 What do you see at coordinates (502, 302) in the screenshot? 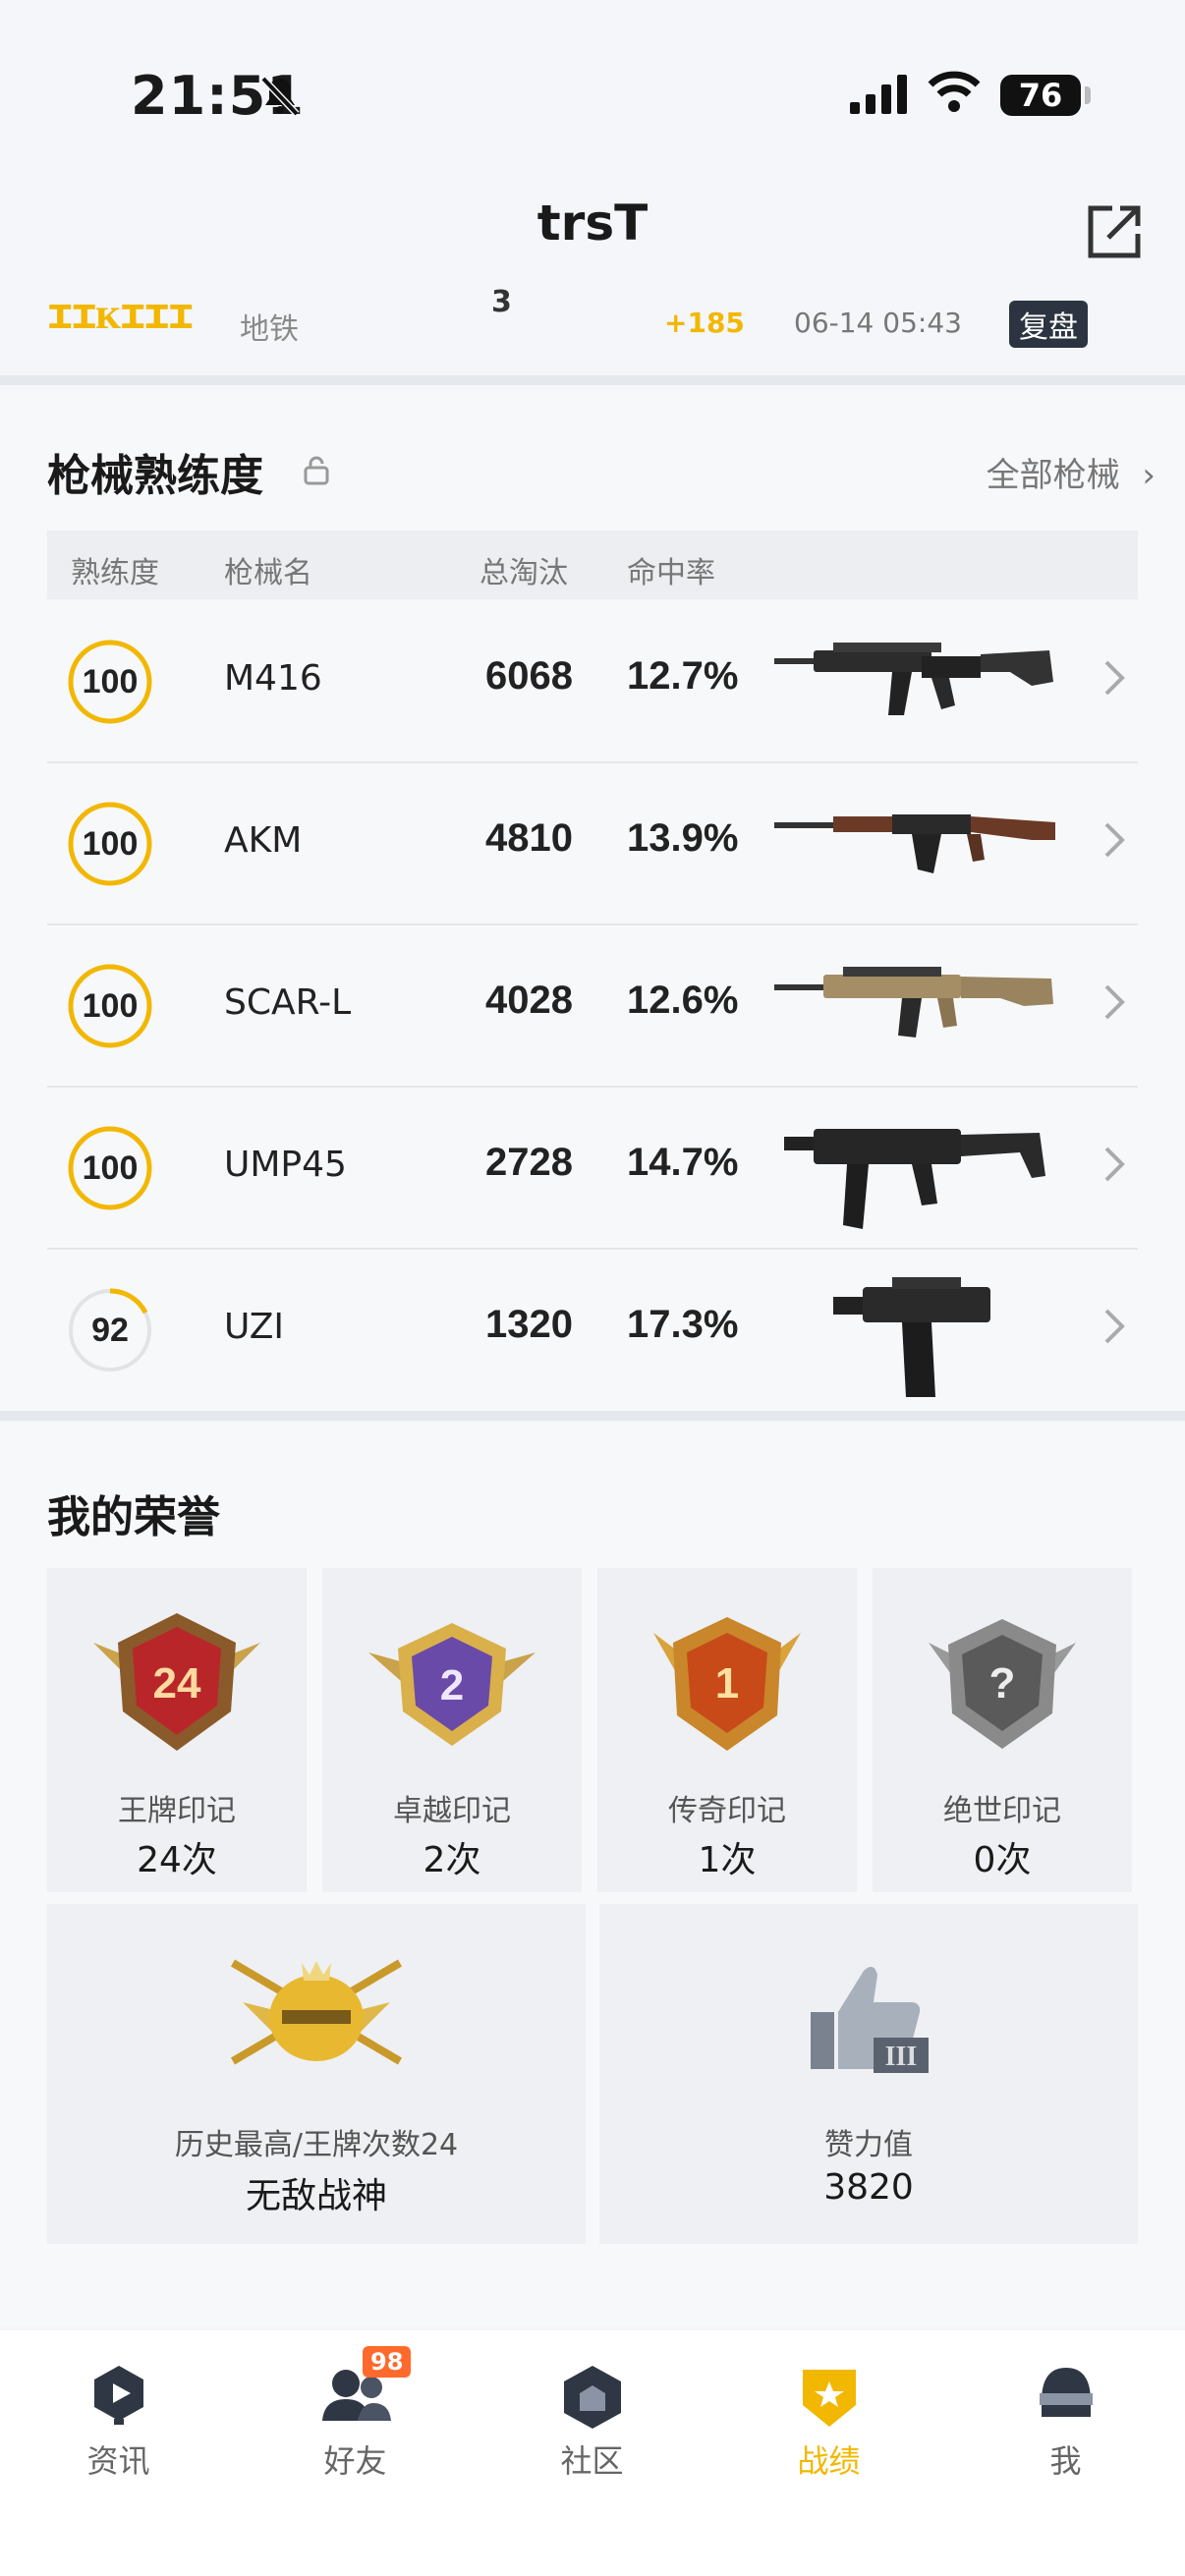
I see `match-kills: 3` at bounding box center [502, 302].